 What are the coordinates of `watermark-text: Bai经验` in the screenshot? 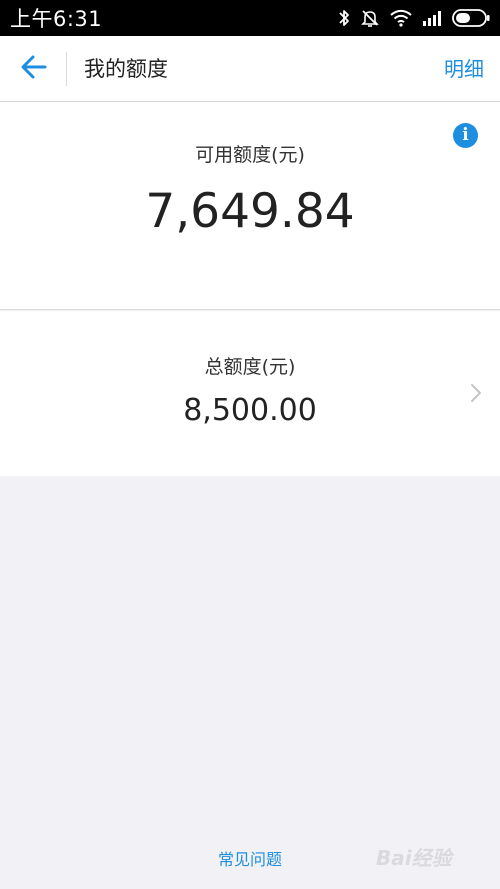 It's located at (414, 857).